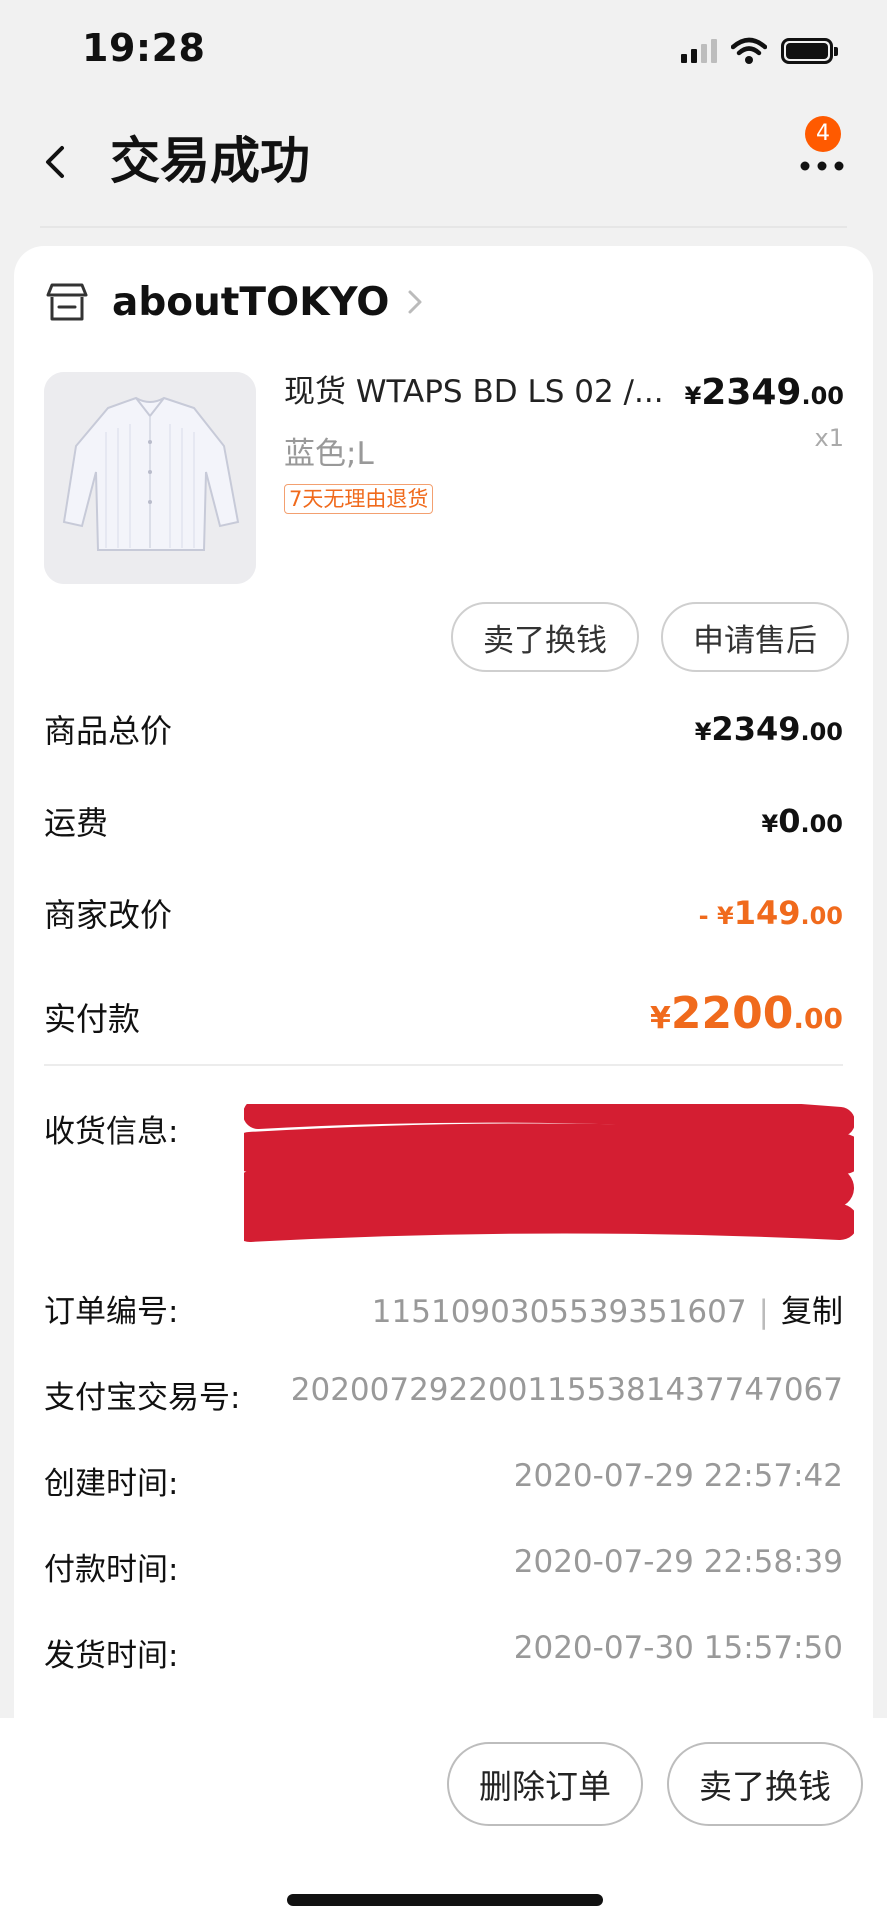  I want to click on alipay-row: 支付宝交易号: 2020072922001155381437747067, so click(443, 1397).